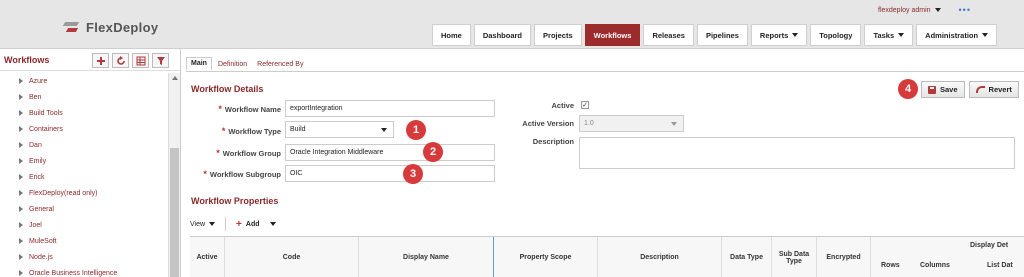 The image size is (1024, 277). What do you see at coordinates (280, 64) in the screenshot?
I see `tab-referenced-by: Referenced By` at bounding box center [280, 64].